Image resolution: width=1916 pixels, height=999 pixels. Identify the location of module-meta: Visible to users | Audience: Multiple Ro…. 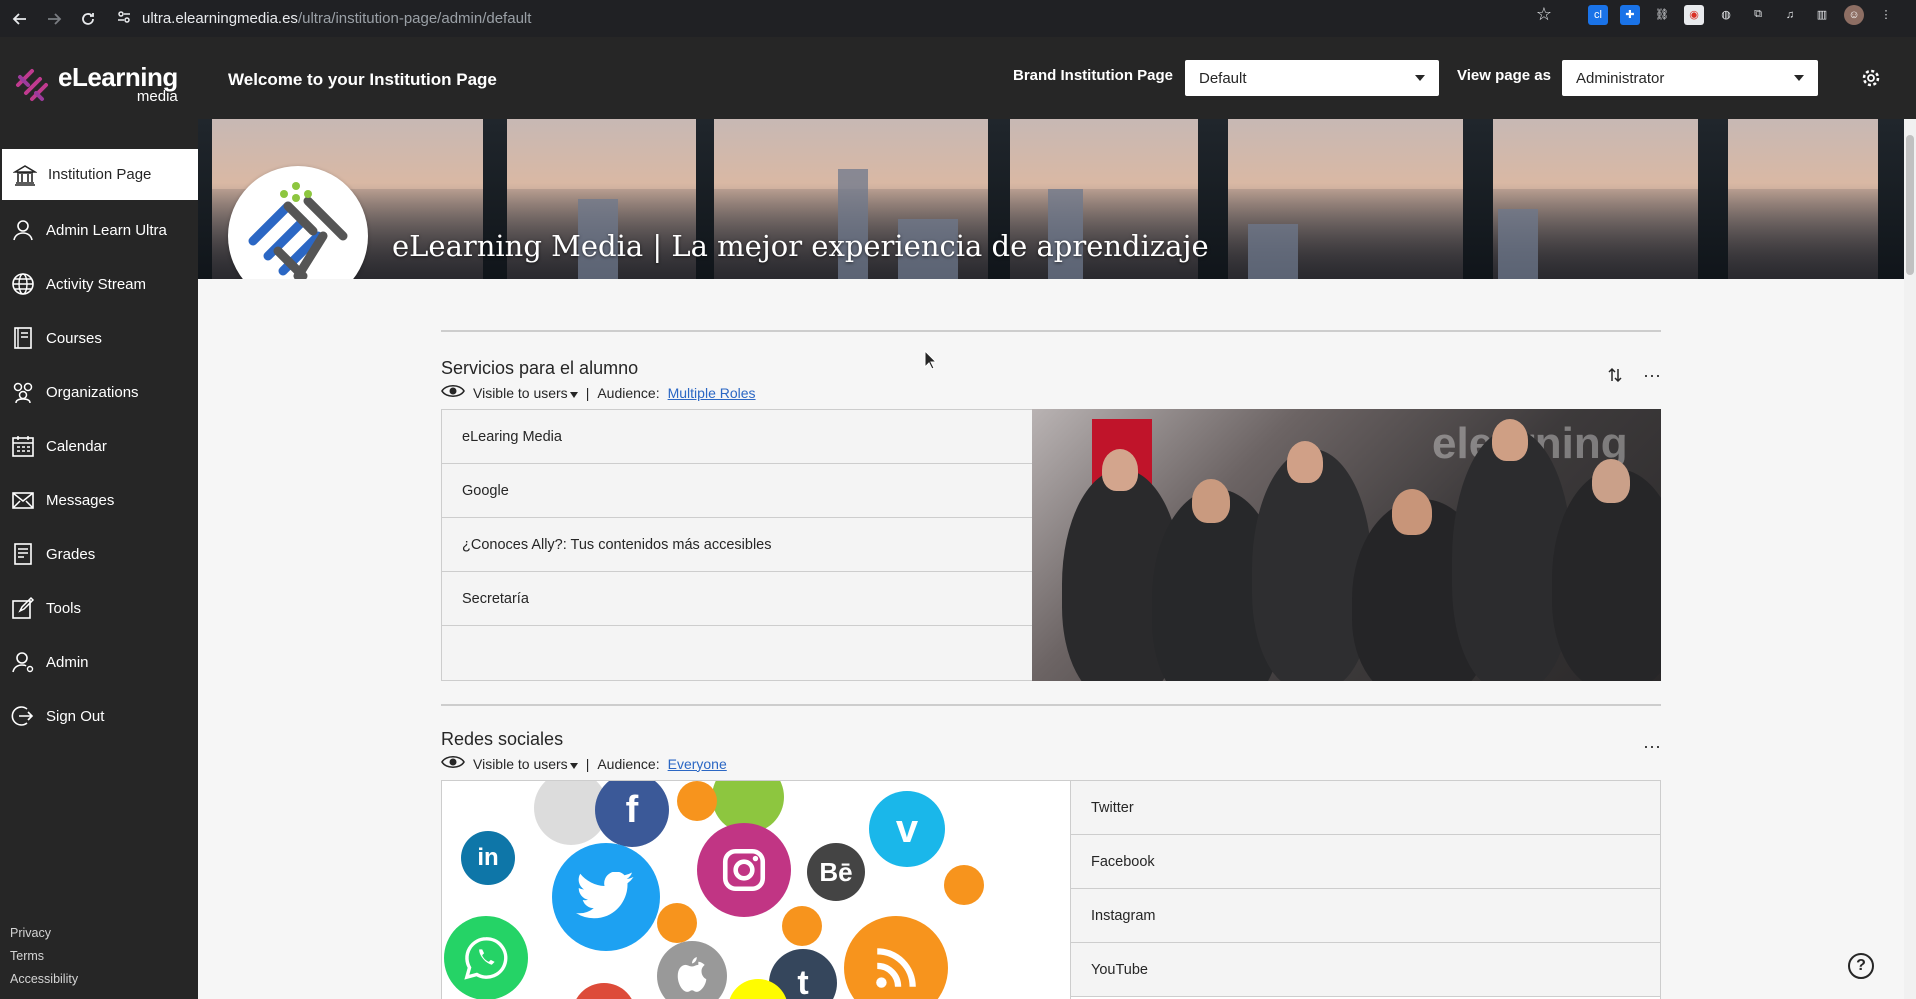
(598, 392).